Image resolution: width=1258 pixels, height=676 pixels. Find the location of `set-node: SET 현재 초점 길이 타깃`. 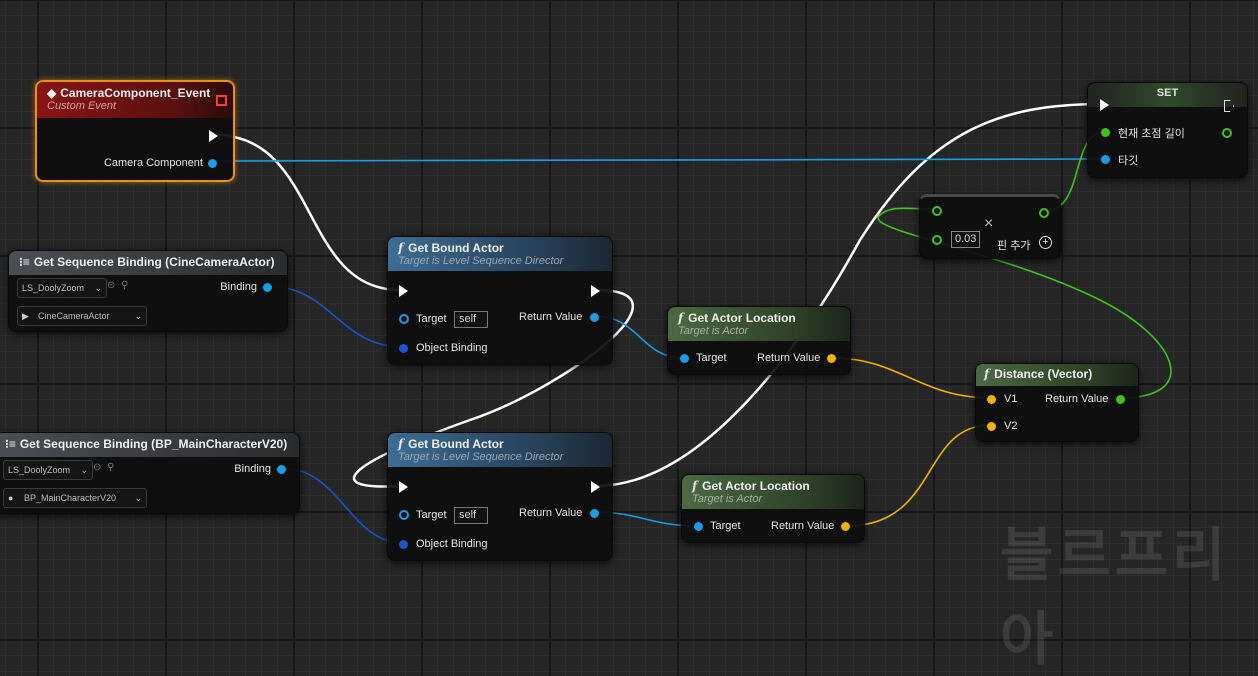

set-node: SET 현재 초점 길이 타깃 is located at coordinates (1167, 130).